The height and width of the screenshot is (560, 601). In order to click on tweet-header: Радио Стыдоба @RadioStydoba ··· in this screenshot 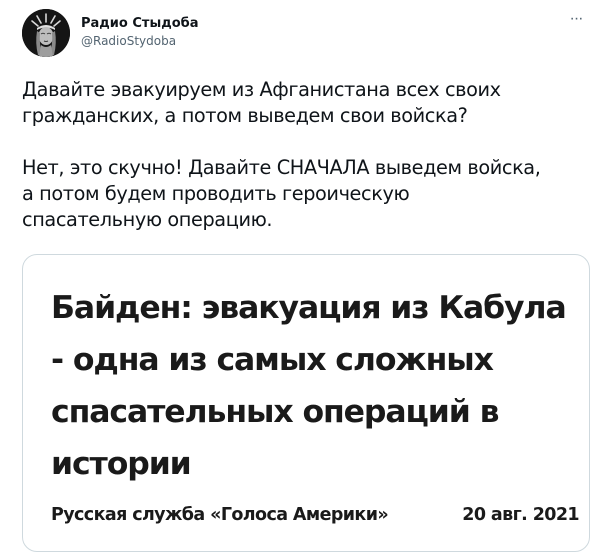, I will do `click(304, 34)`.